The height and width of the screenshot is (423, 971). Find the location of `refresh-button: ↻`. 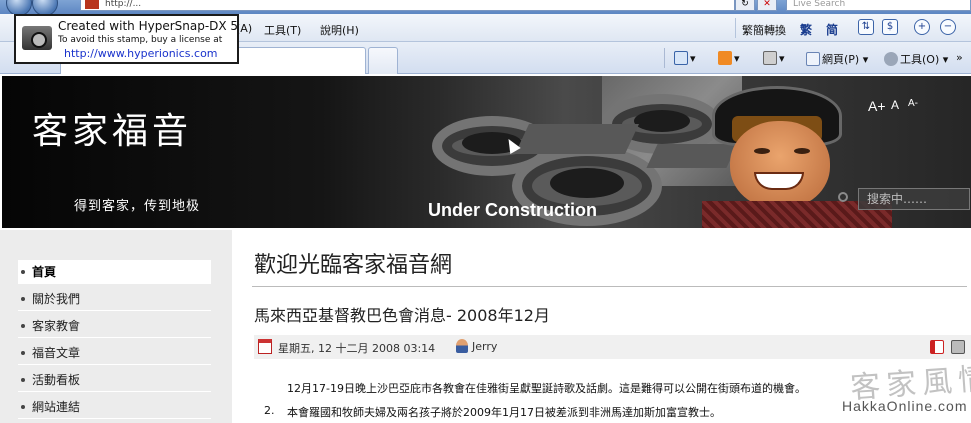

refresh-button: ↻ is located at coordinates (745, 5).